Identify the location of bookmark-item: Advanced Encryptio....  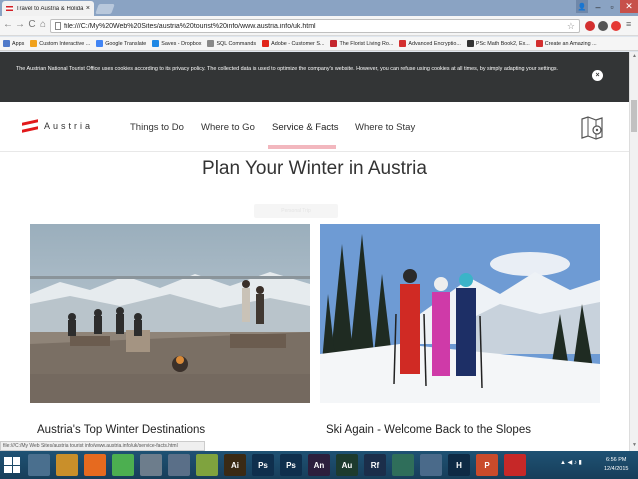
(430, 43).